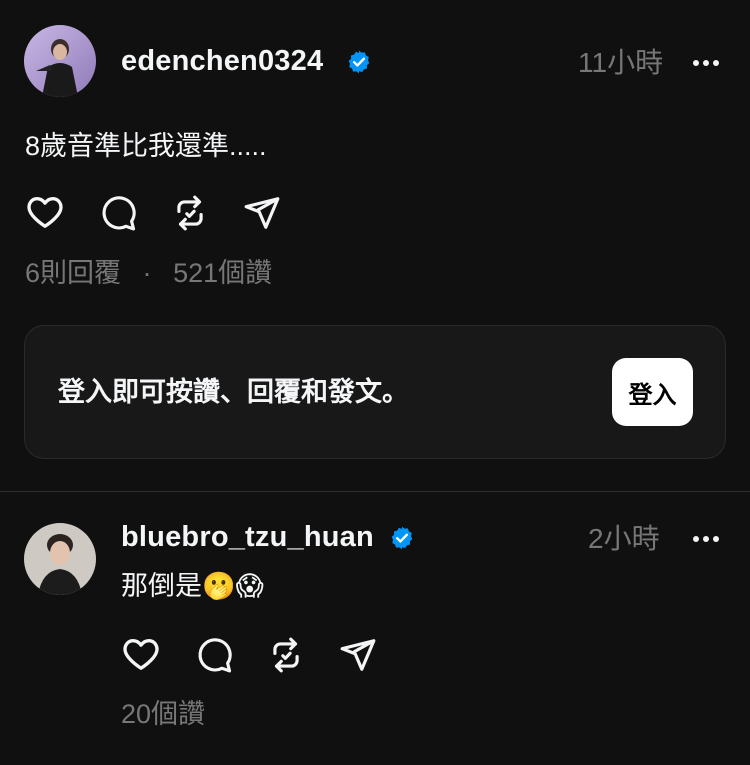 This screenshot has height=765, width=750. Describe the element at coordinates (621, 62) in the screenshot. I see `post-timestamp: 11小時` at that location.